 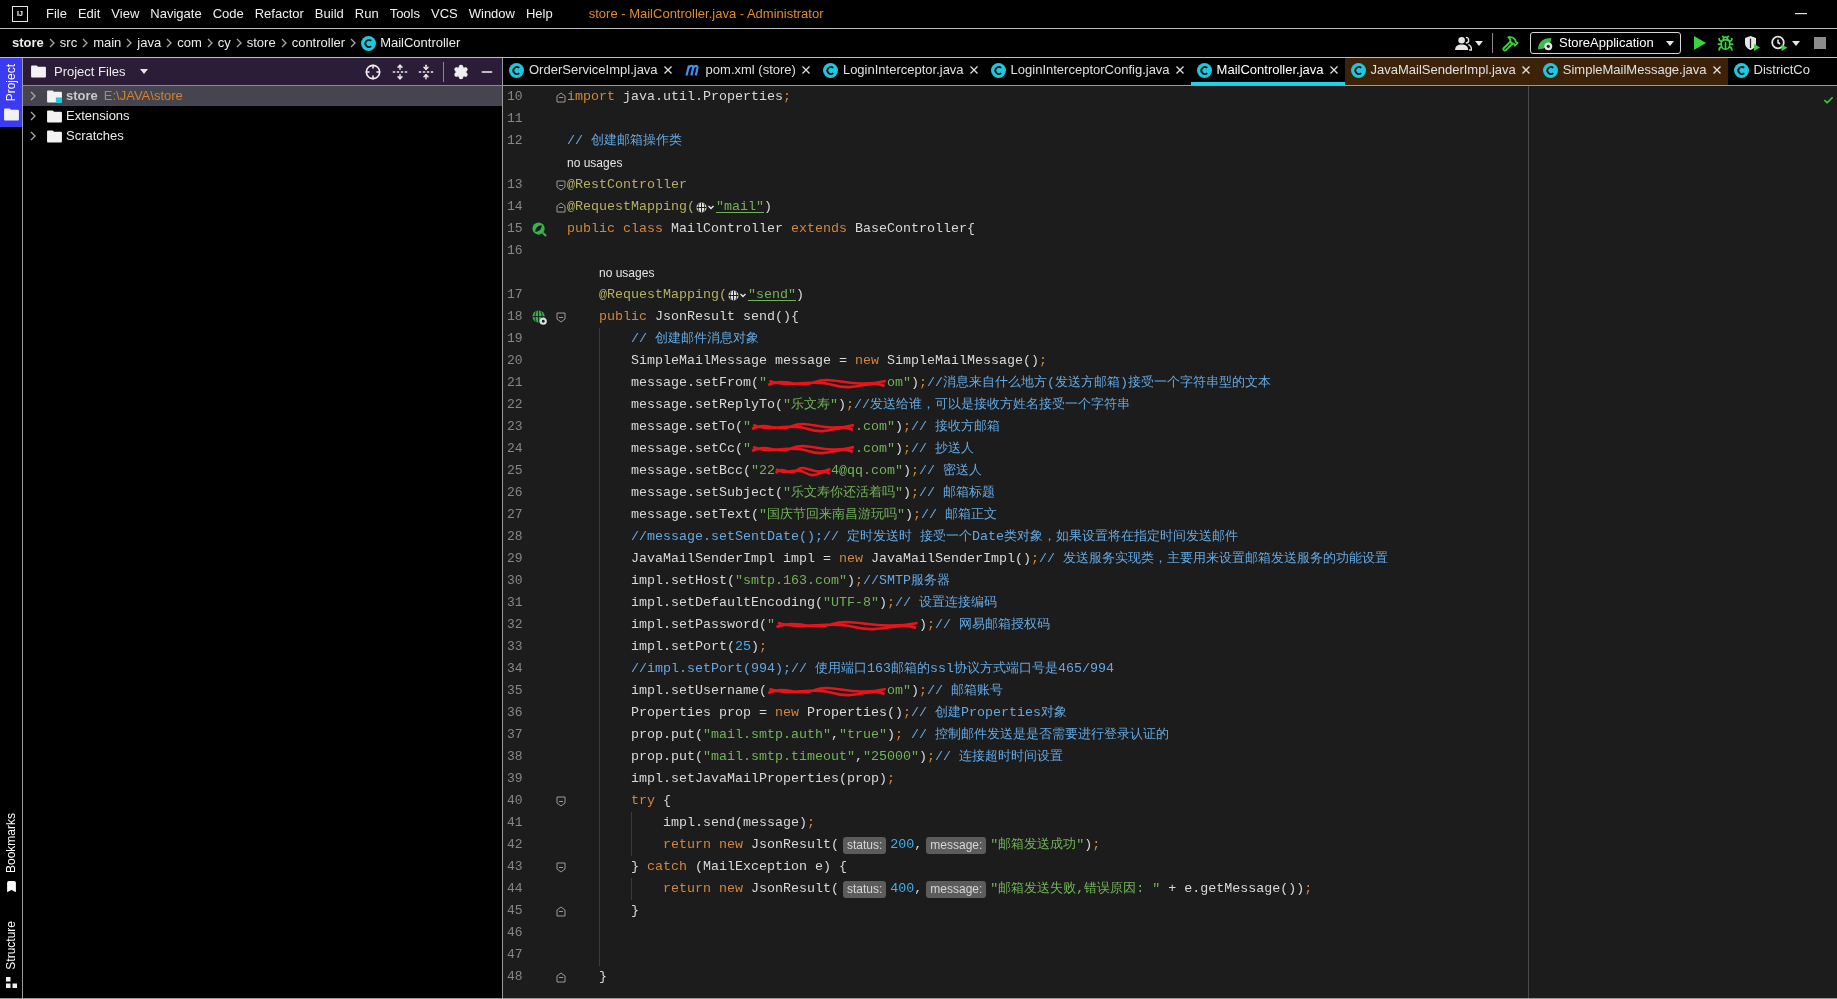 I want to click on menu-item: View, so click(x=125, y=14).